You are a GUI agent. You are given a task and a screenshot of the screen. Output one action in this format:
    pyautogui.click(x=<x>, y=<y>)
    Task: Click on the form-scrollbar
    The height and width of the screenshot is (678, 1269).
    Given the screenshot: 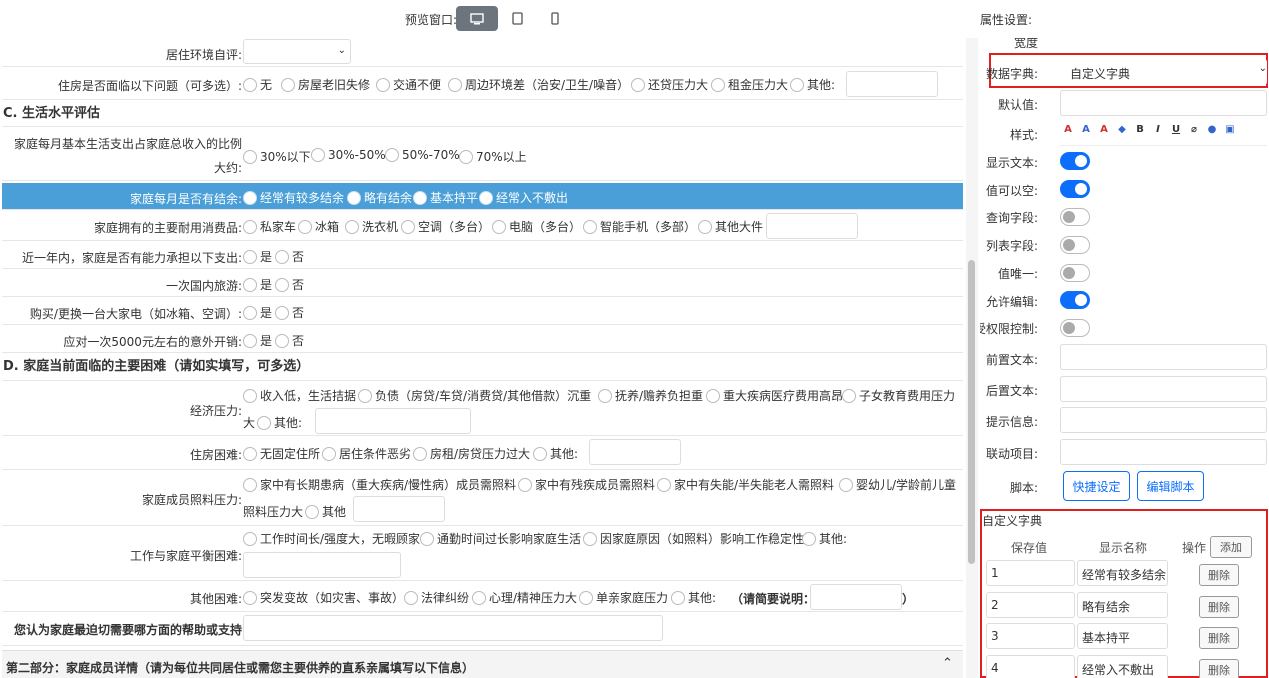 What is the action you would take?
    pyautogui.click(x=972, y=358)
    